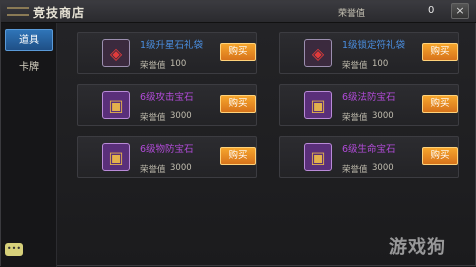  Describe the element at coordinates (172, 45) in the screenshot. I see `item-name: 1级升星石礼袋` at that location.